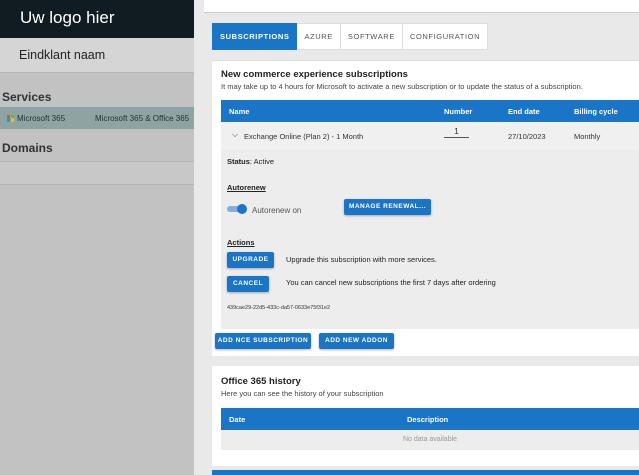 The height and width of the screenshot is (475, 639). I want to click on subscriptions-table-header: Name Number End date Billing cycle, so click(430, 111).